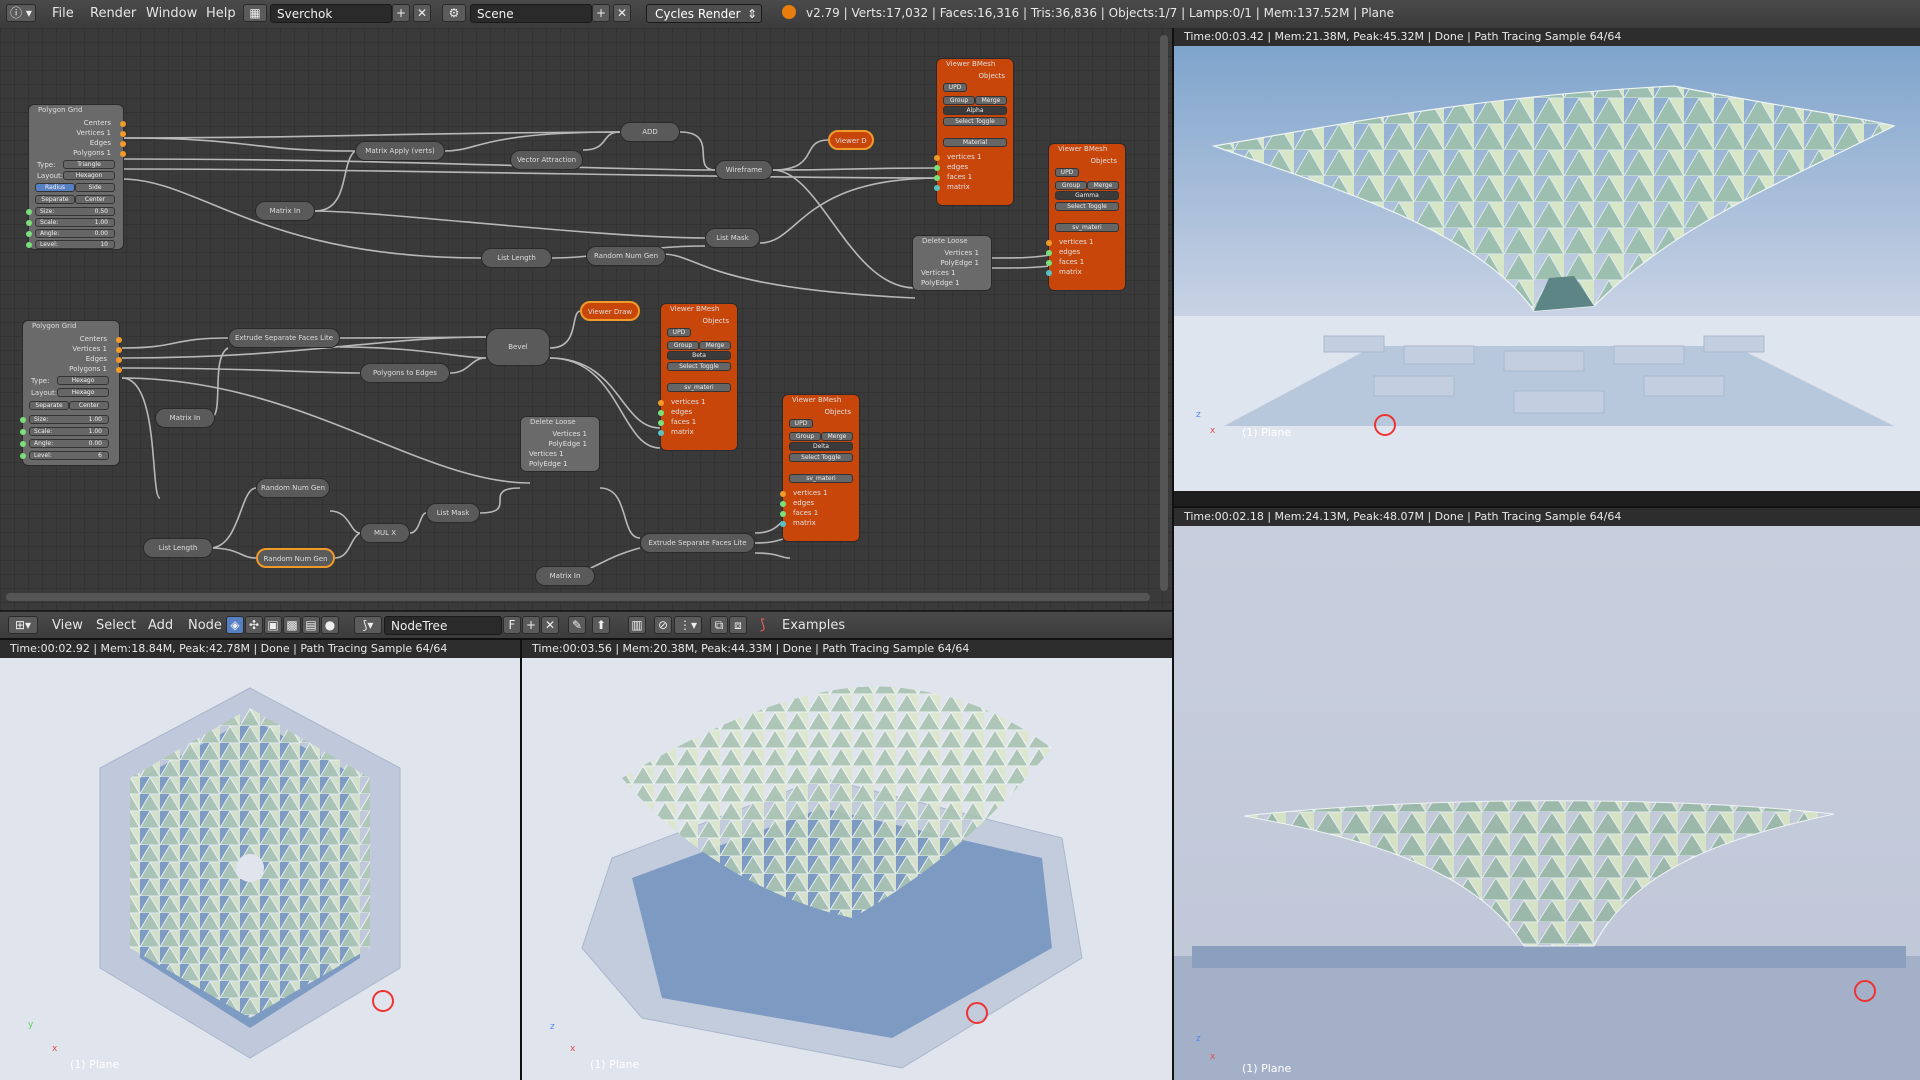 The image size is (1920, 1080). I want to click on viewer-draw-node-2: Viewer Draw, so click(610, 311).